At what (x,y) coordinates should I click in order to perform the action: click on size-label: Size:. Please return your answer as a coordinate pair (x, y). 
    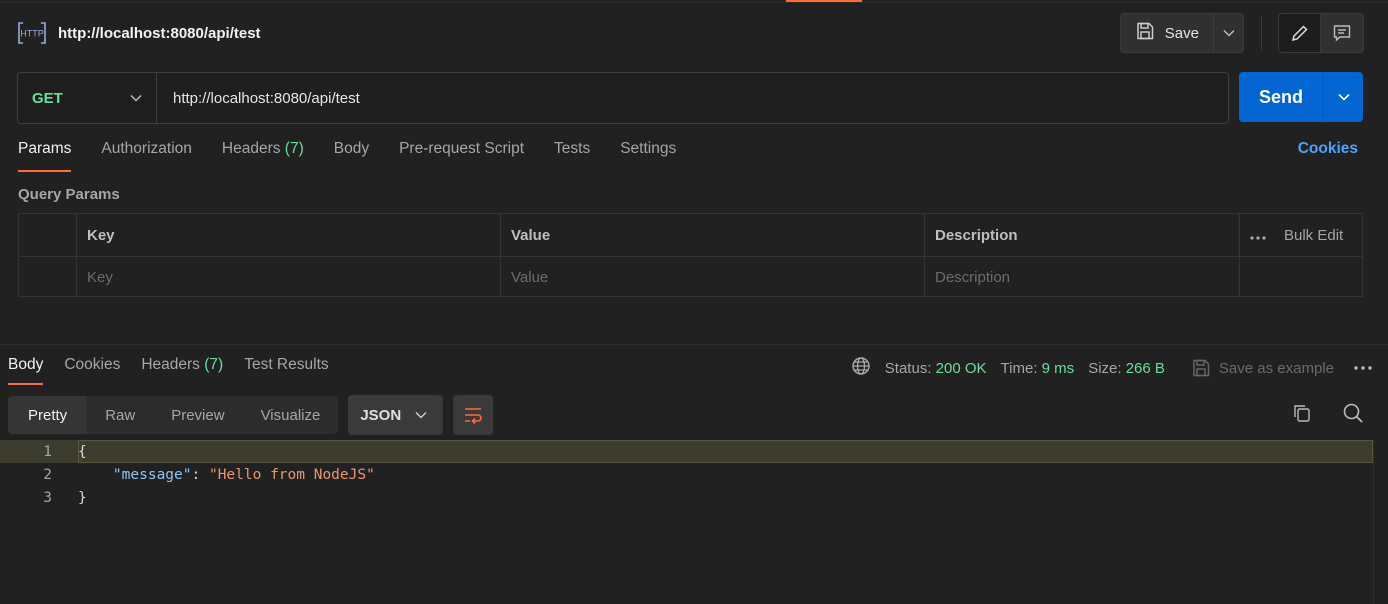
    Looking at the image, I should click on (1105, 368).